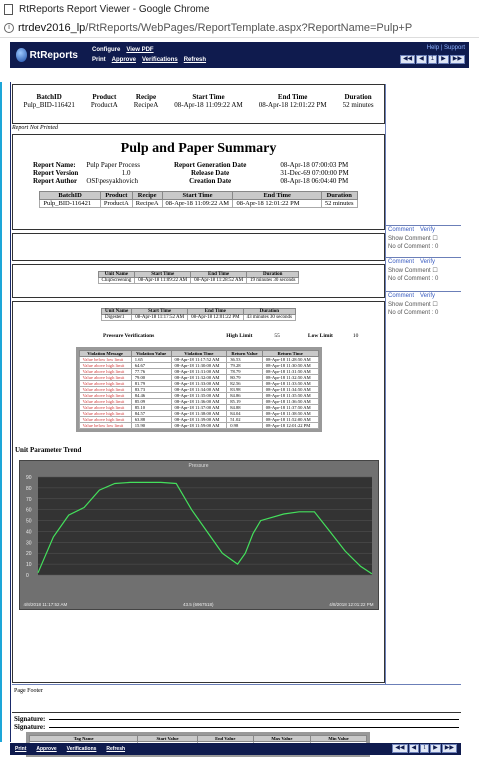 This screenshot has height=770, width=479. I want to click on help-link: Help, so click(433, 48).